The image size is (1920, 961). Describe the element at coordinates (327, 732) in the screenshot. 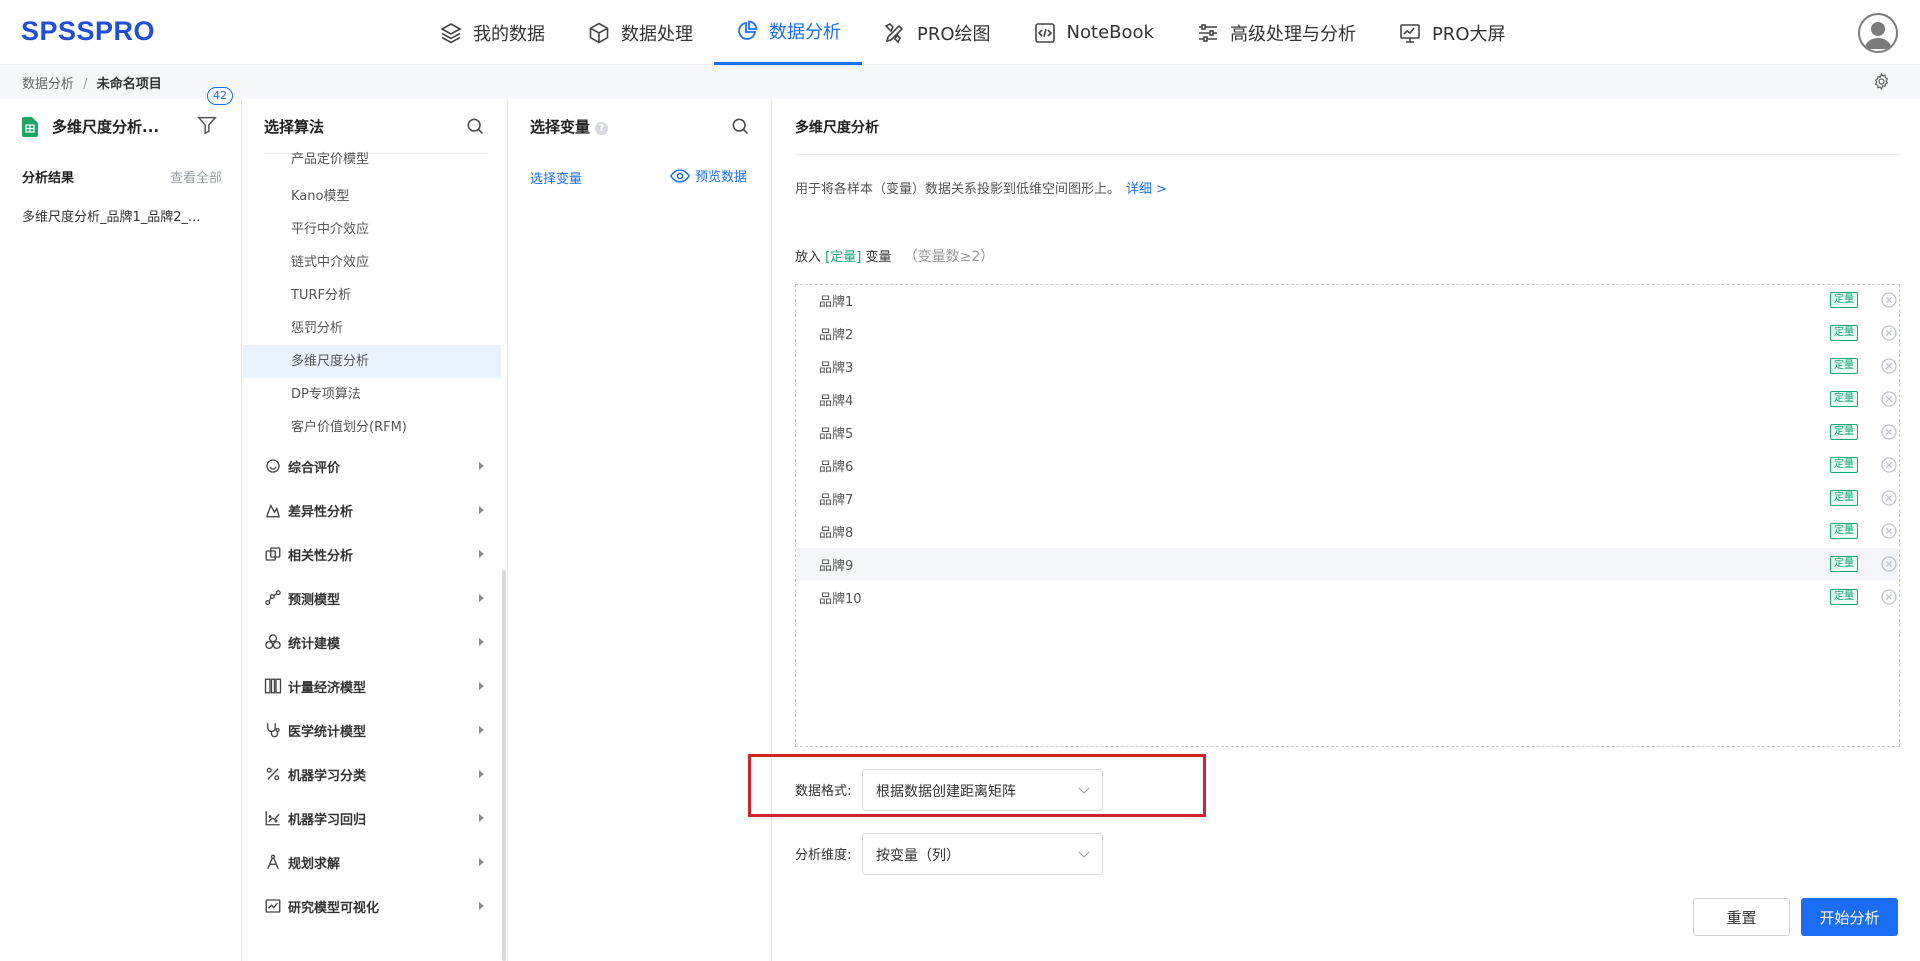

I see `category-label: 医学统计模型` at that location.